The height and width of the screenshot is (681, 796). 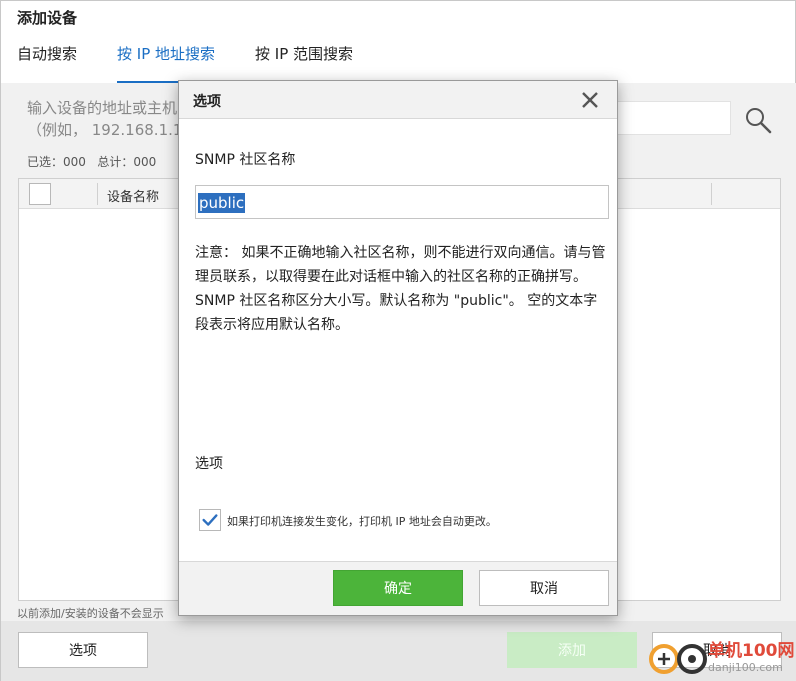 What do you see at coordinates (127, 162) in the screenshot?
I see `total-count: 总计：000` at bounding box center [127, 162].